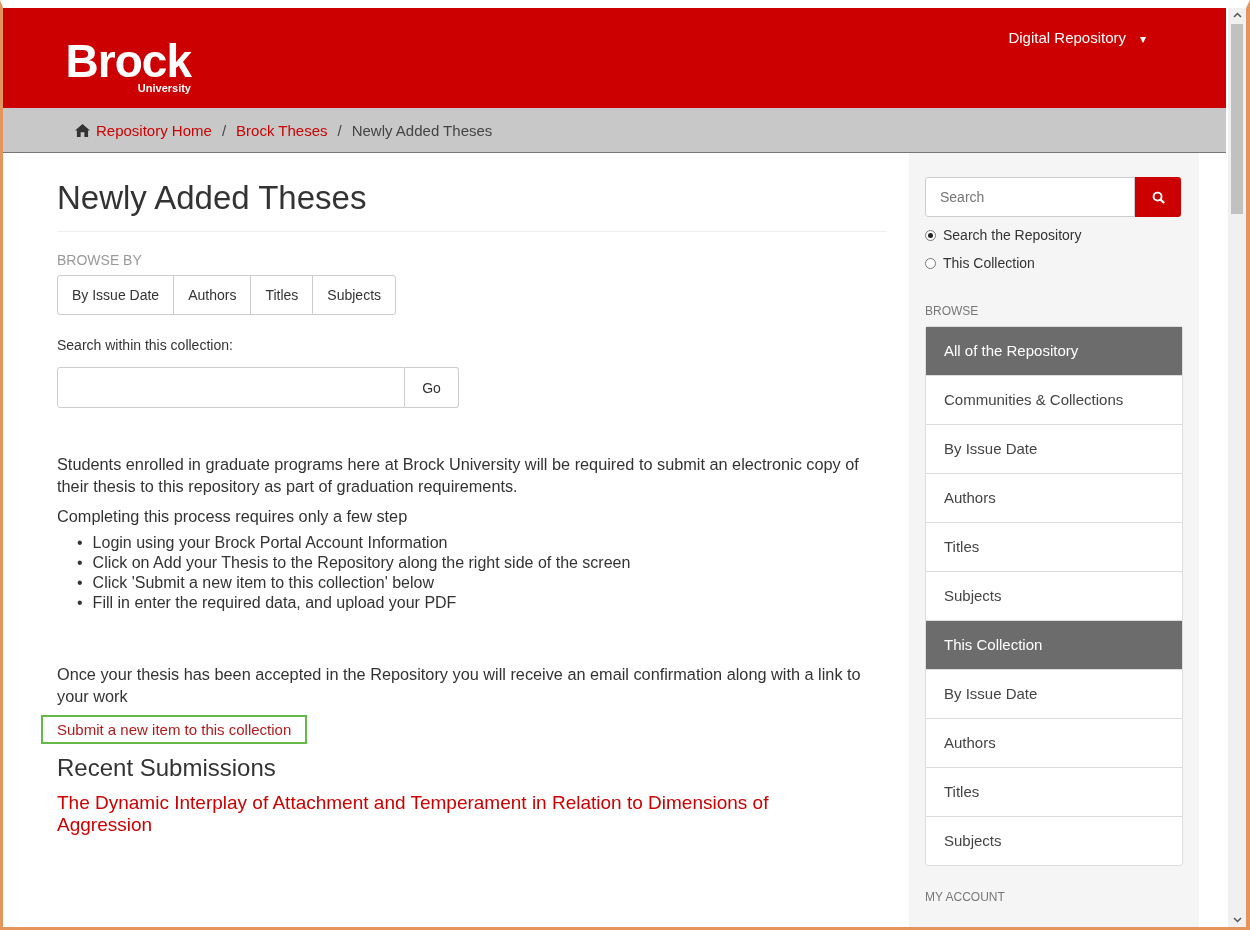 This screenshot has width=1250, height=930. I want to click on browse-button: By Issue Date, so click(116, 295).